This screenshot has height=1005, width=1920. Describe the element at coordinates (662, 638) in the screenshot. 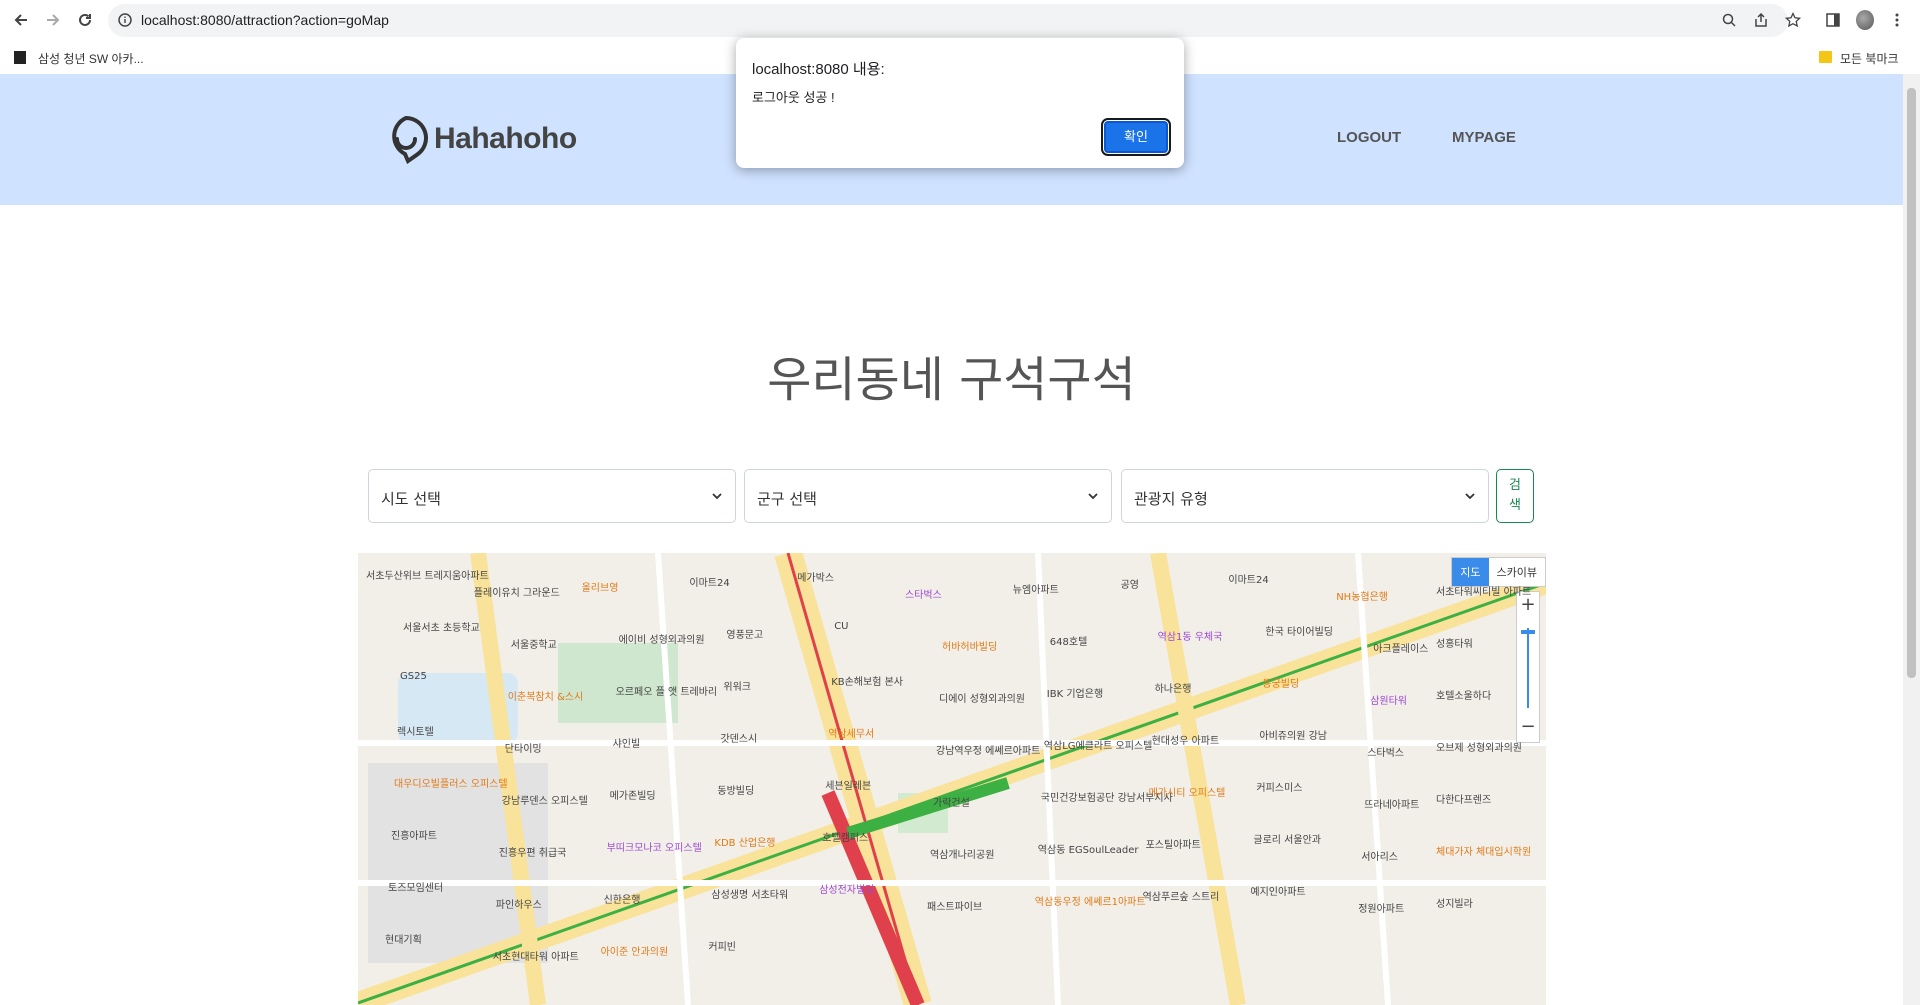

I see `map-poi-label: 에이비 성형외과의원` at that location.